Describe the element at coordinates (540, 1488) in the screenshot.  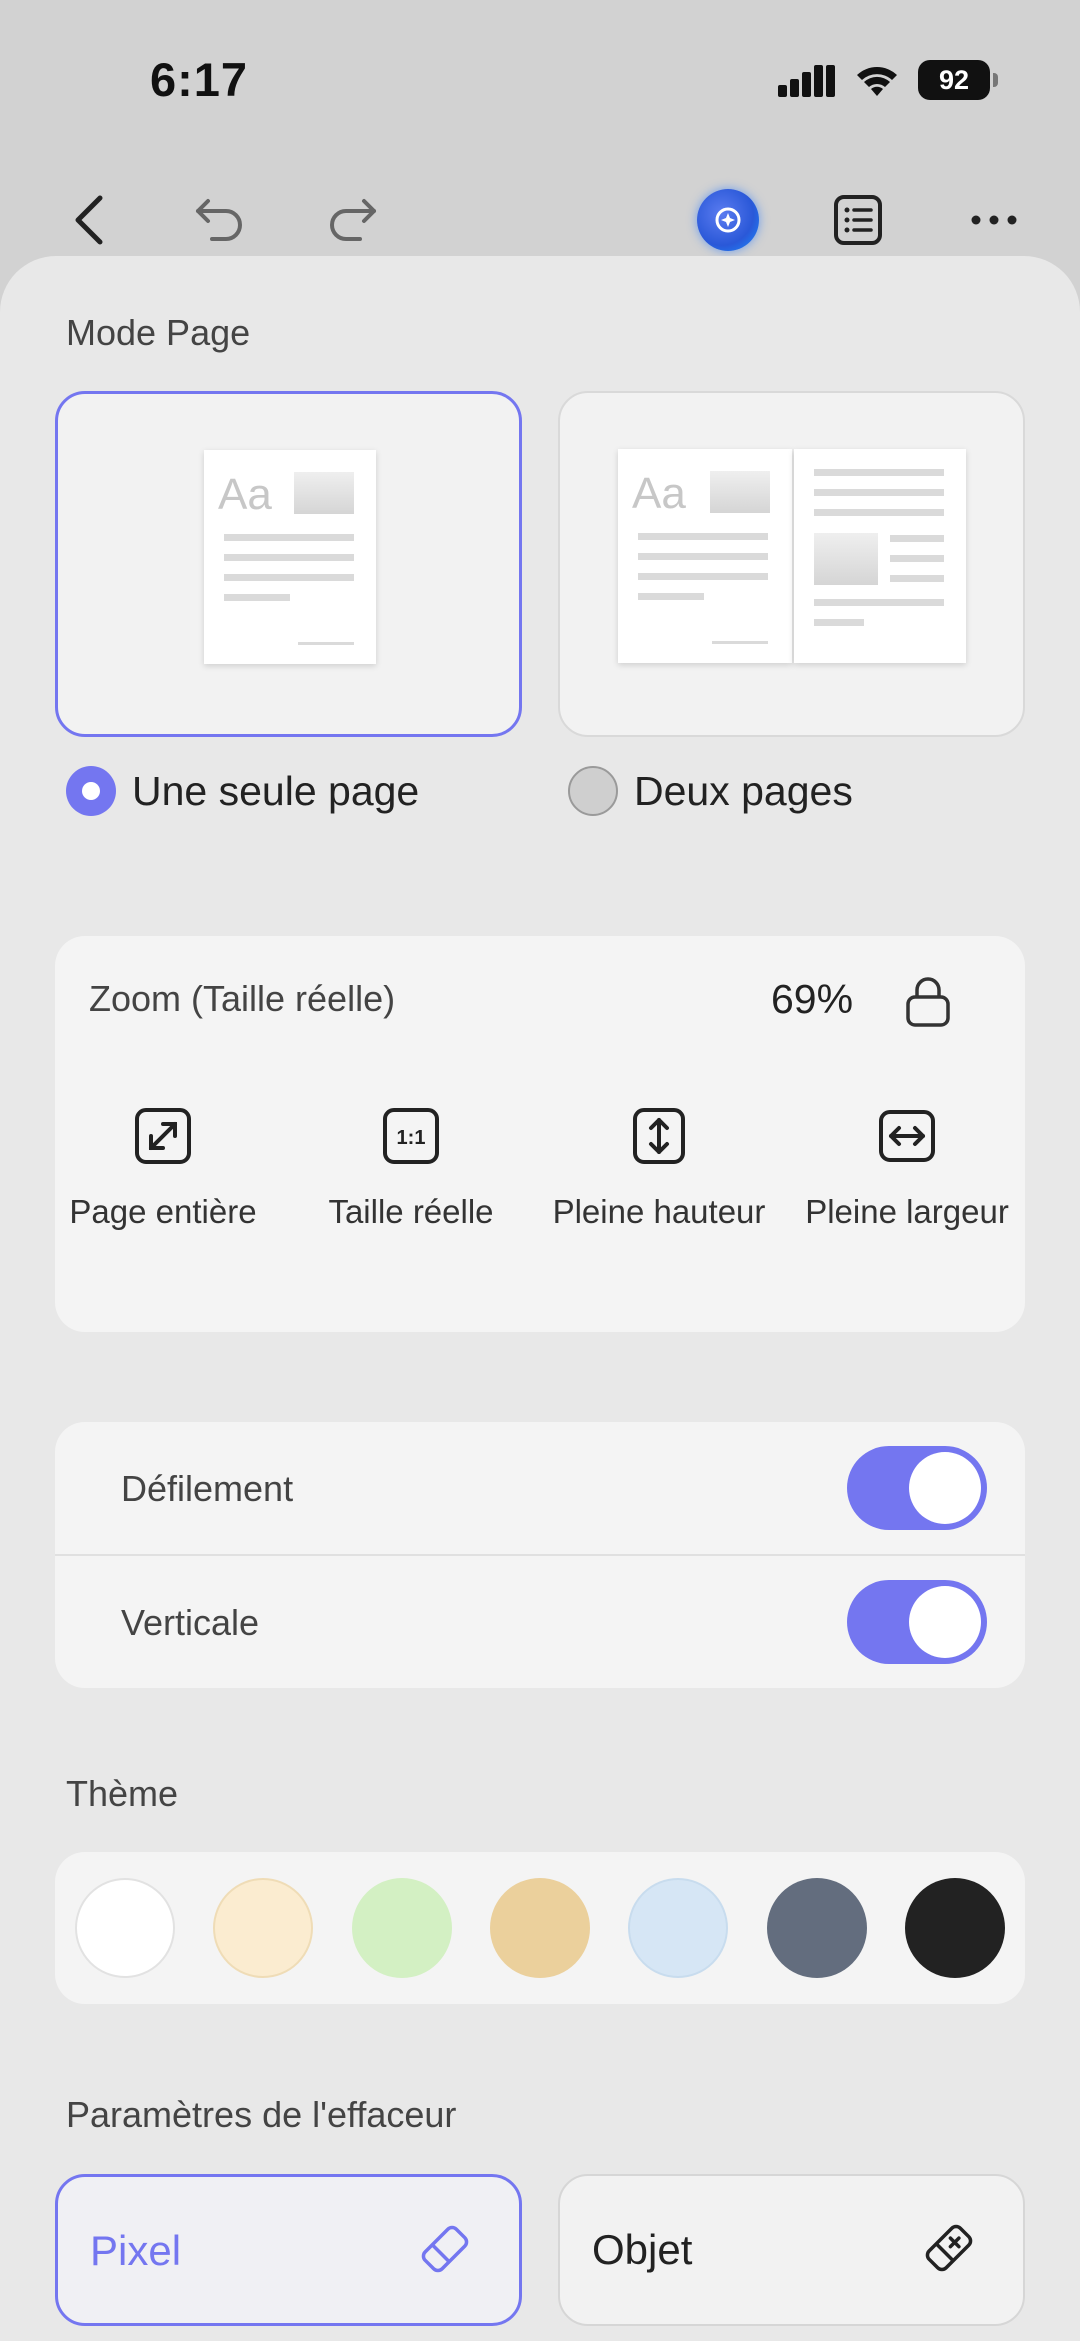
I see `scrolling-row: Défilement` at that location.